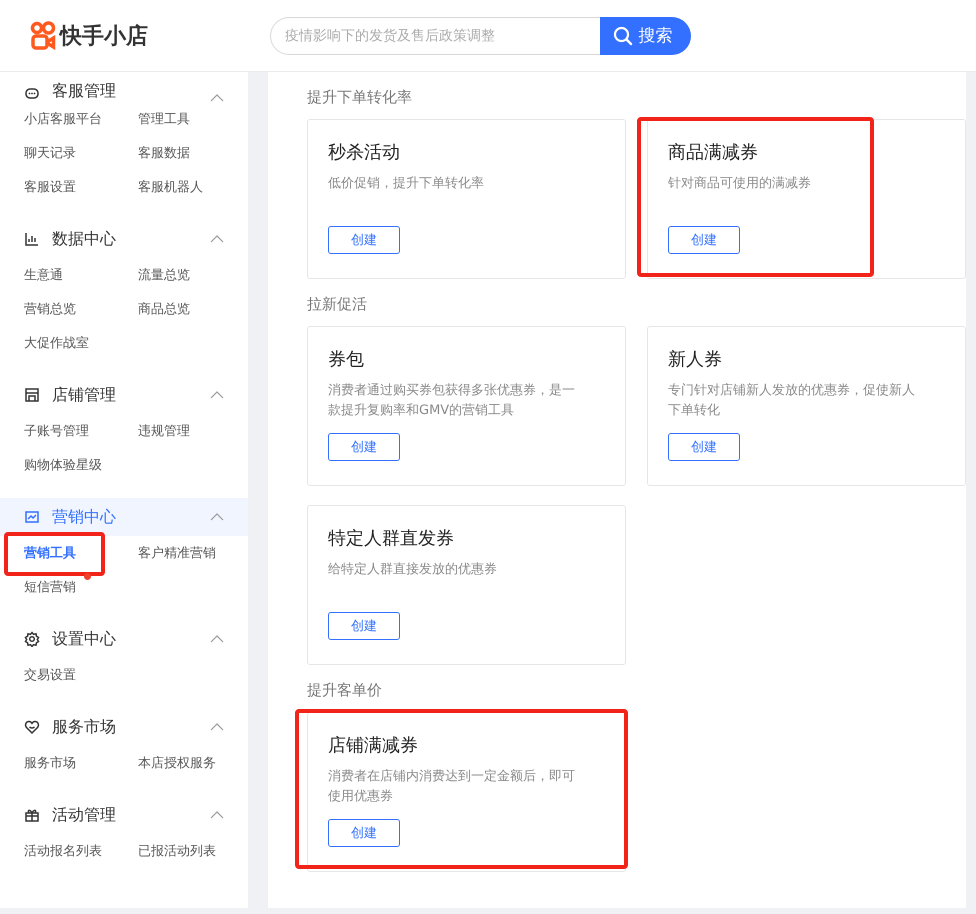 This screenshot has height=914, width=976. I want to click on search-button: 搜索, so click(645, 35).